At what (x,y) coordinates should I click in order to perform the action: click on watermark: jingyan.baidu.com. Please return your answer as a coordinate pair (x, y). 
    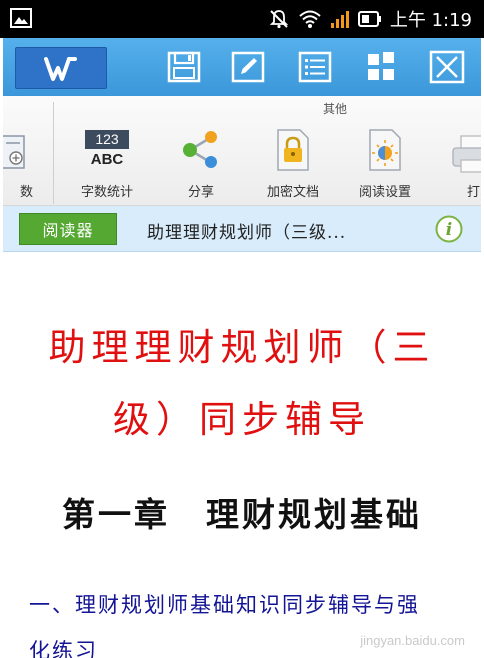
    Looking at the image, I should click on (412, 640).